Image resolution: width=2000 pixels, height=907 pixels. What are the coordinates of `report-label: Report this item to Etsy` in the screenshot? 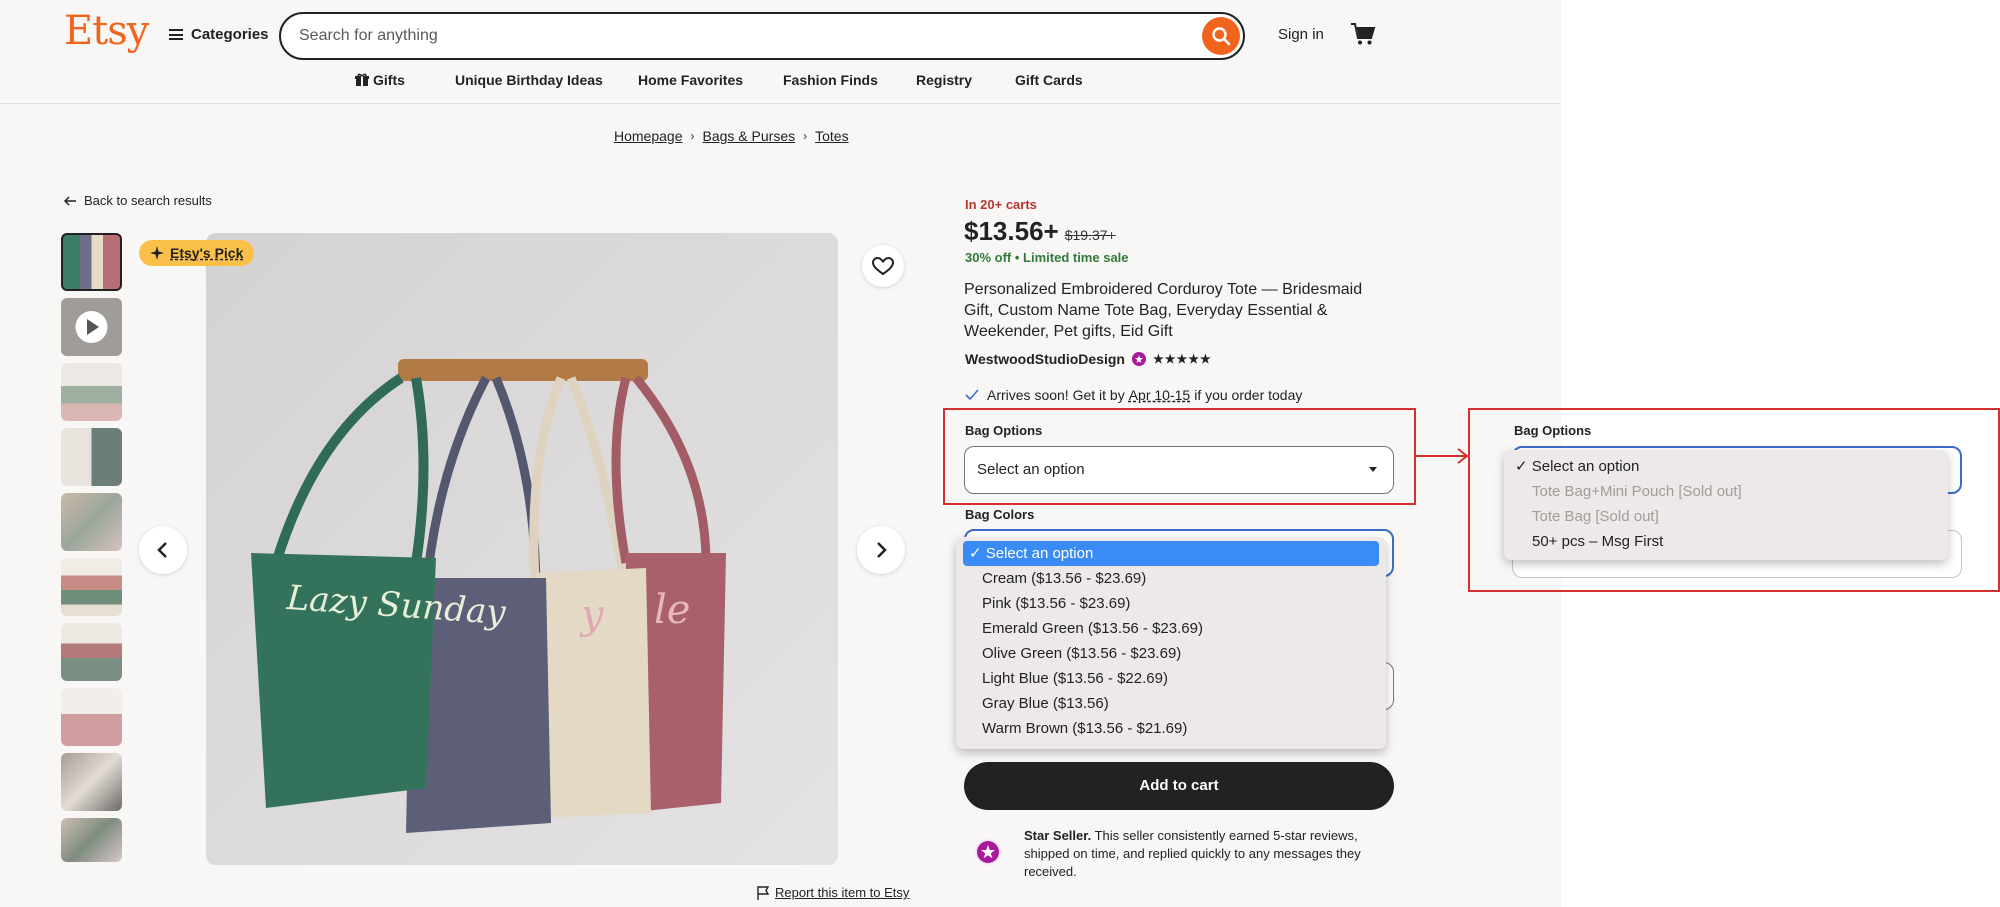 It's located at (842, 892).